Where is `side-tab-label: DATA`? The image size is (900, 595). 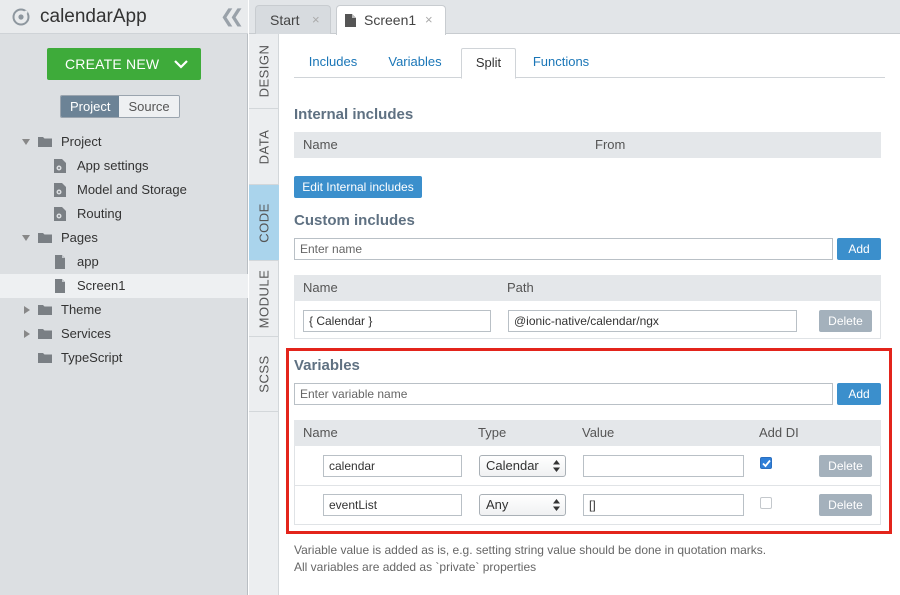 side-tab-label: DATA is located at coordinates (264, 146).